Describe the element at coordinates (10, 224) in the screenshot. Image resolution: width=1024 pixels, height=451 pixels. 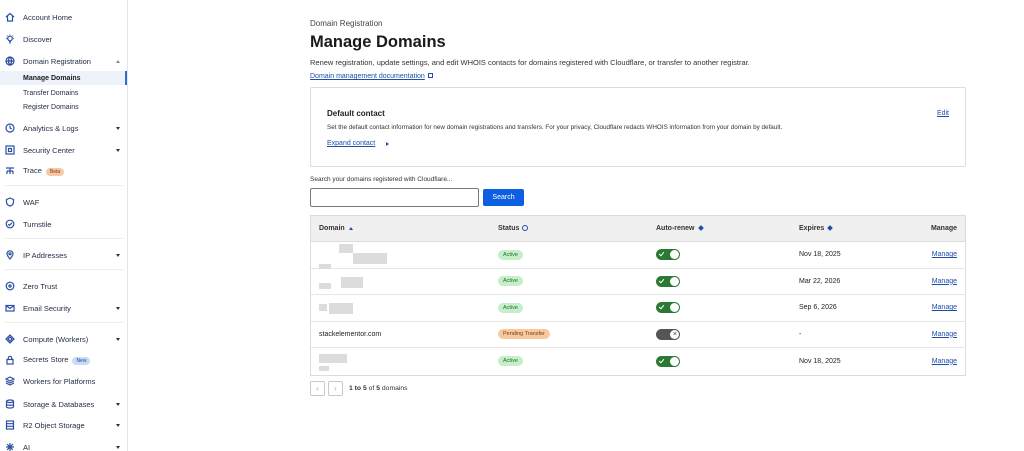
I see `turnstile-icon` at that location.